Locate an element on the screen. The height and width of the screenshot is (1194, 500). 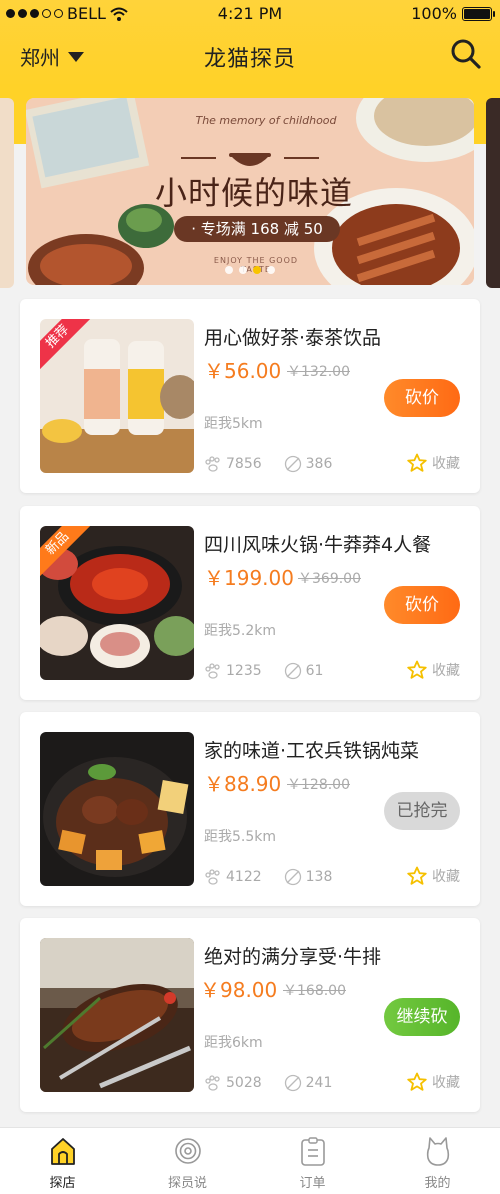
product-title: 绝对的满分享受·牛排 is located at coordinates (293, 957).